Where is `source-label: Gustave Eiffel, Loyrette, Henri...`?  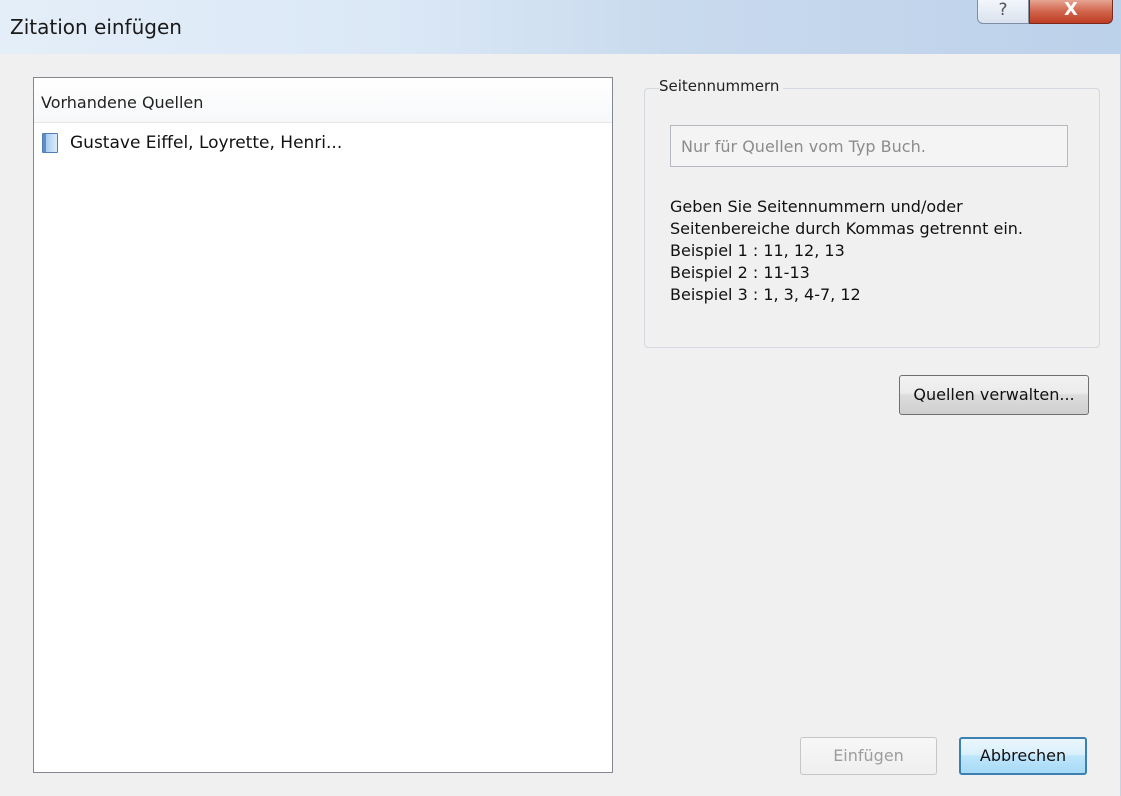
source-label: Gustave Eiffel, Loyrette, Henri... is located at coordinates (206, 143).